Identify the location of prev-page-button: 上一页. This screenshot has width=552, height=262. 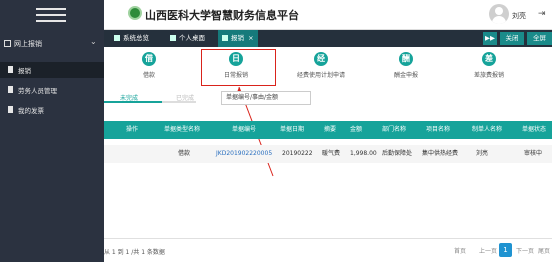
(488, 250).